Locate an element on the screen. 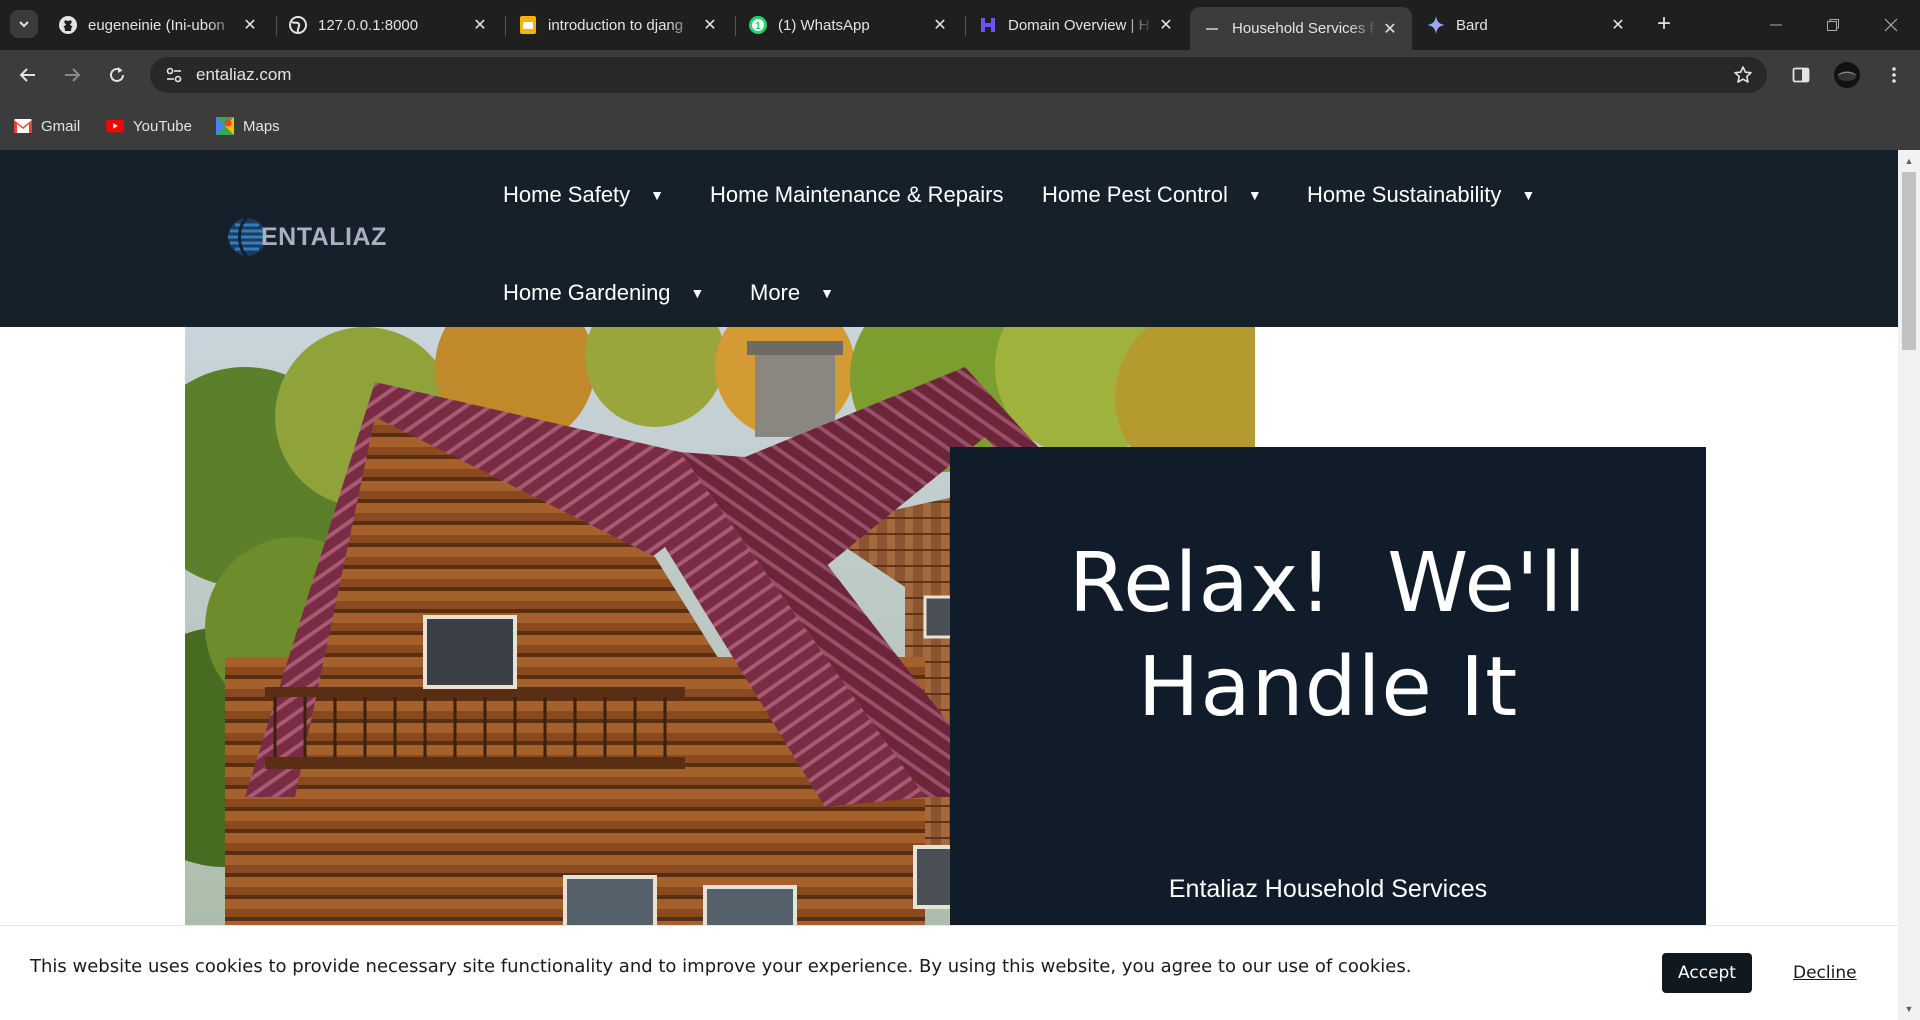 The image size is (1920, 1020). youtube-icon is located at coordinates (115, 126).